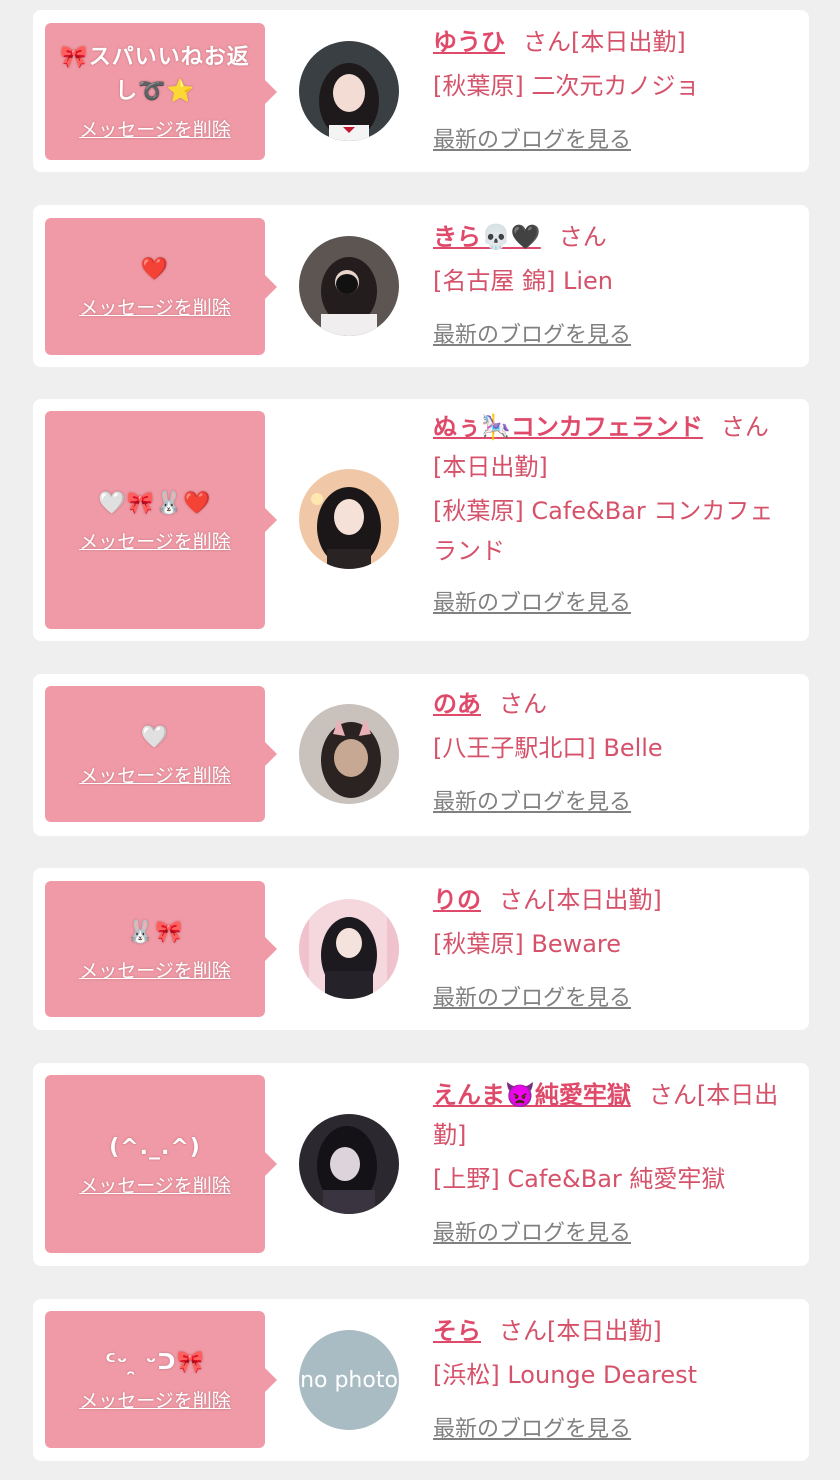  What do you see at coordinates (532, 1095) in the screenshot?
I see `user-name-link: えんま👿純愛牢獄` at bounding box center [532, 1095].